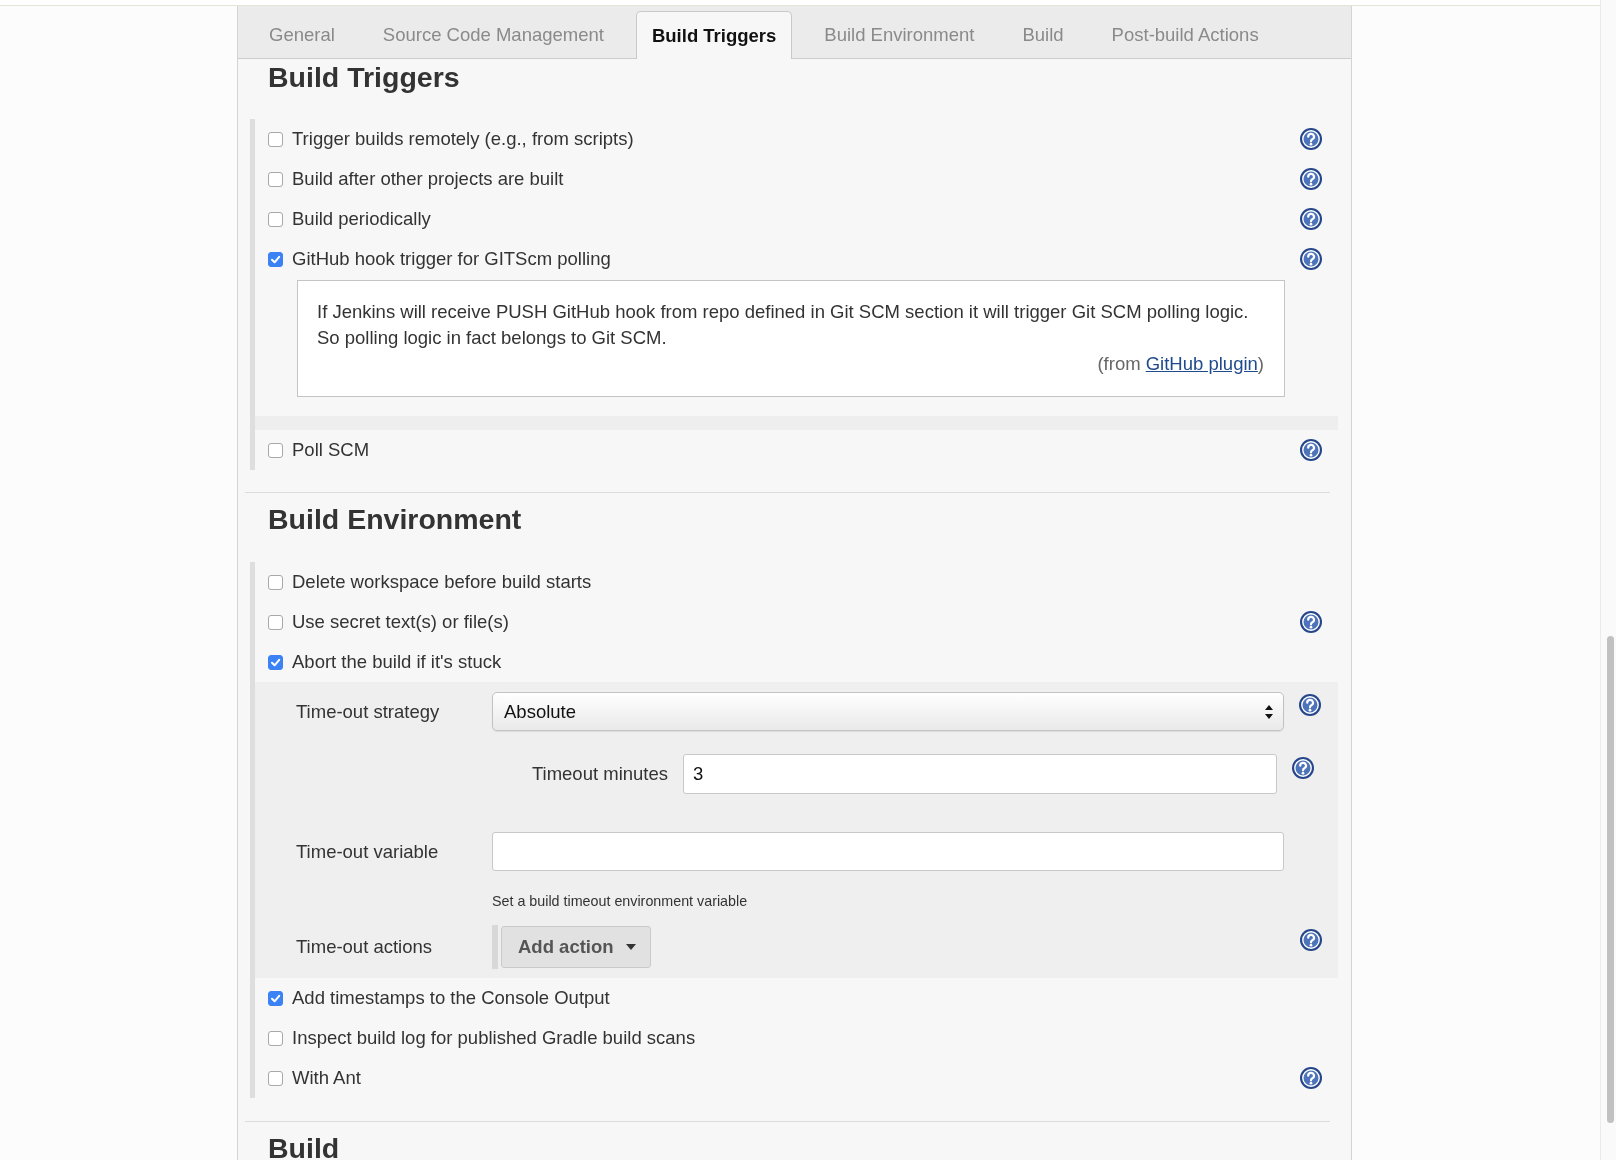 The width and height of the screenshot is (1616, 1160). Describe the element at coordinates (620, 901) in the screenshot. I see `field-hint: Set a build timeout environment variable` at that location.